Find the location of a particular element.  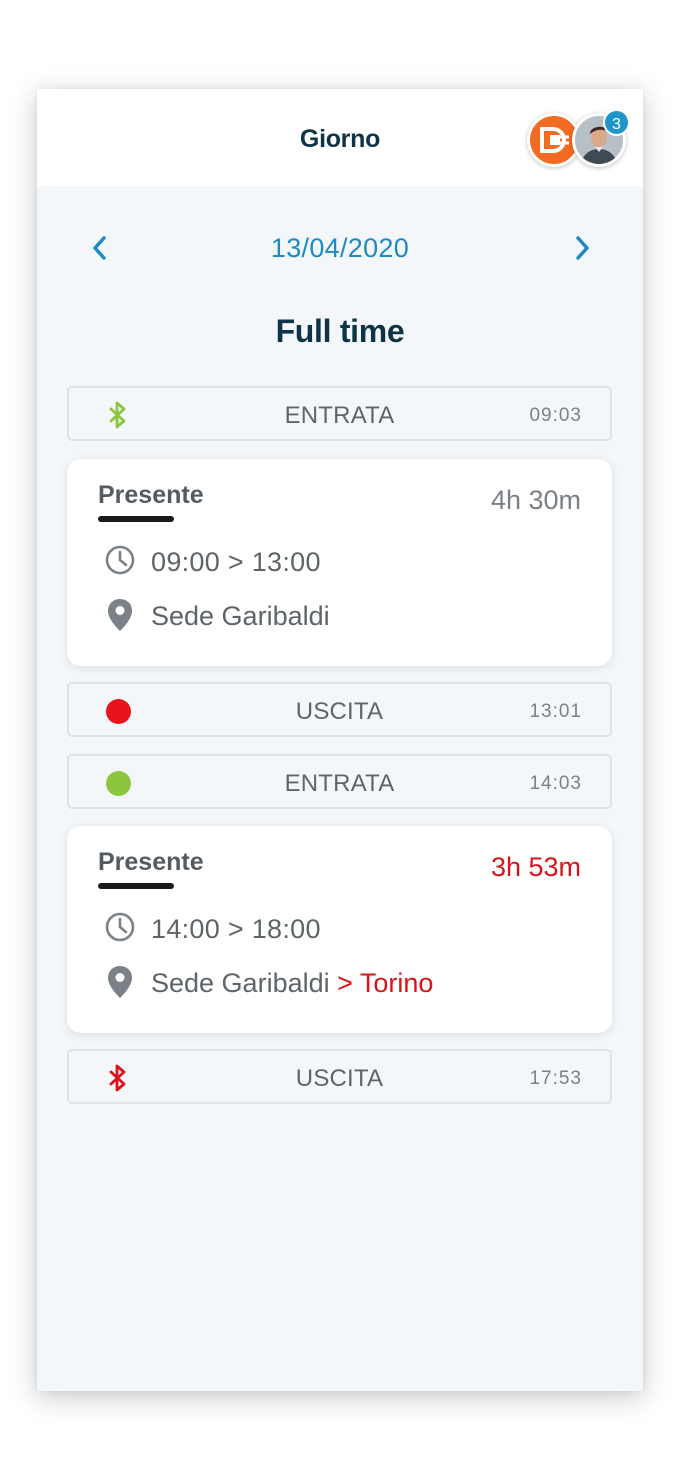

shift-duration: 4h 30m is located at coordinates (535, 500).